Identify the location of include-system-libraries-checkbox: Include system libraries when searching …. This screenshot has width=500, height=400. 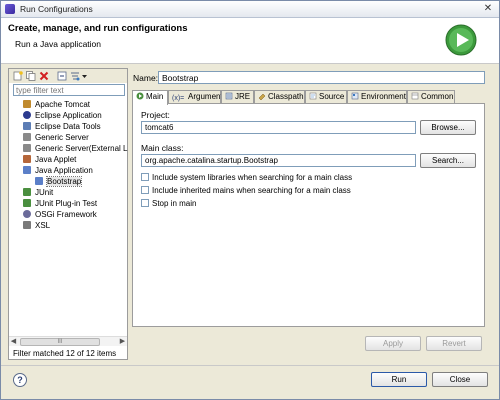
(246, 177).